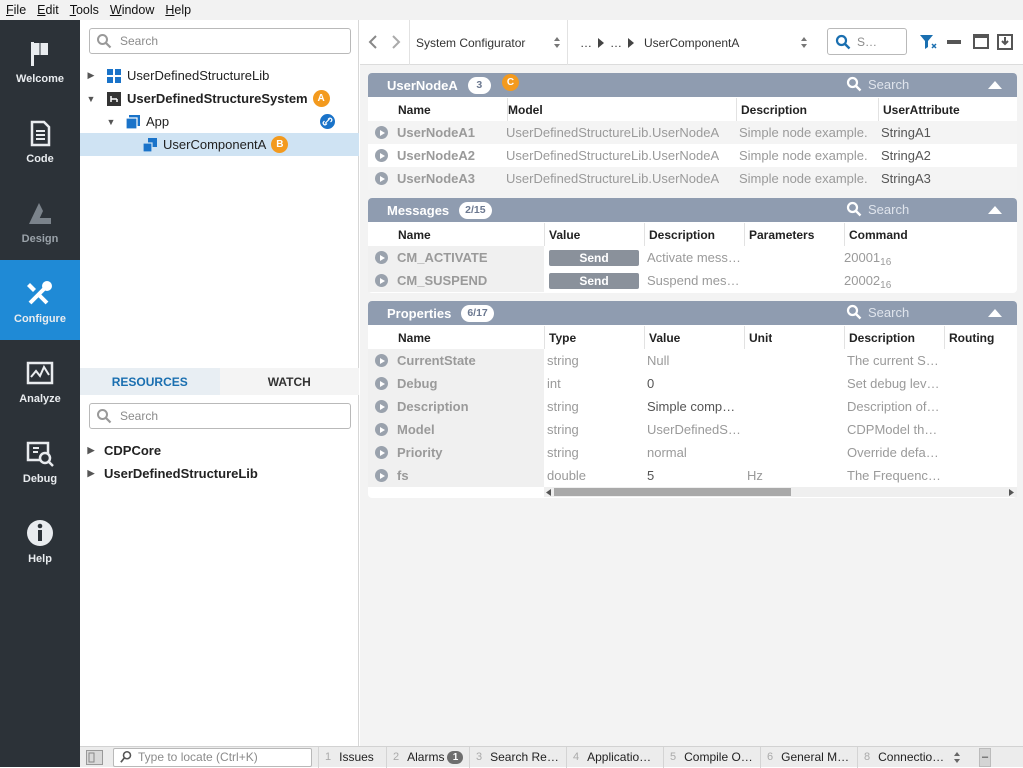 The image size is (1023, 768). What do you see at coordinates (219, 473) in the screenshot?
I see `resource-item-lib: ▶ UserDefinedStructureLib` at bounding box center [219, 473].